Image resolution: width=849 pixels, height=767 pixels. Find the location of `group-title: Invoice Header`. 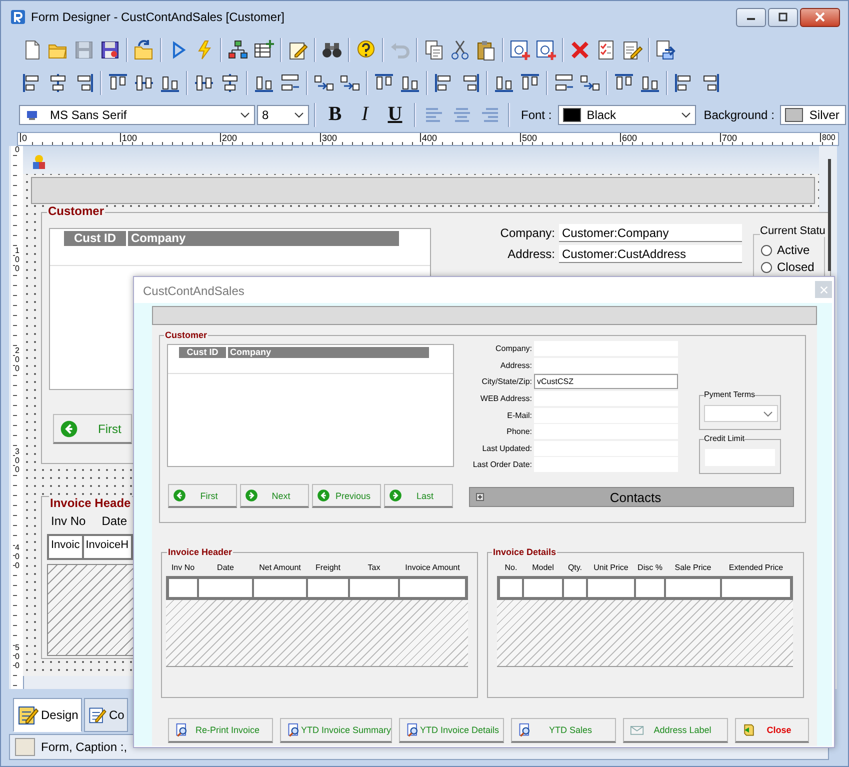

group-title: Invoice Header is located at coordinates (200, 552).